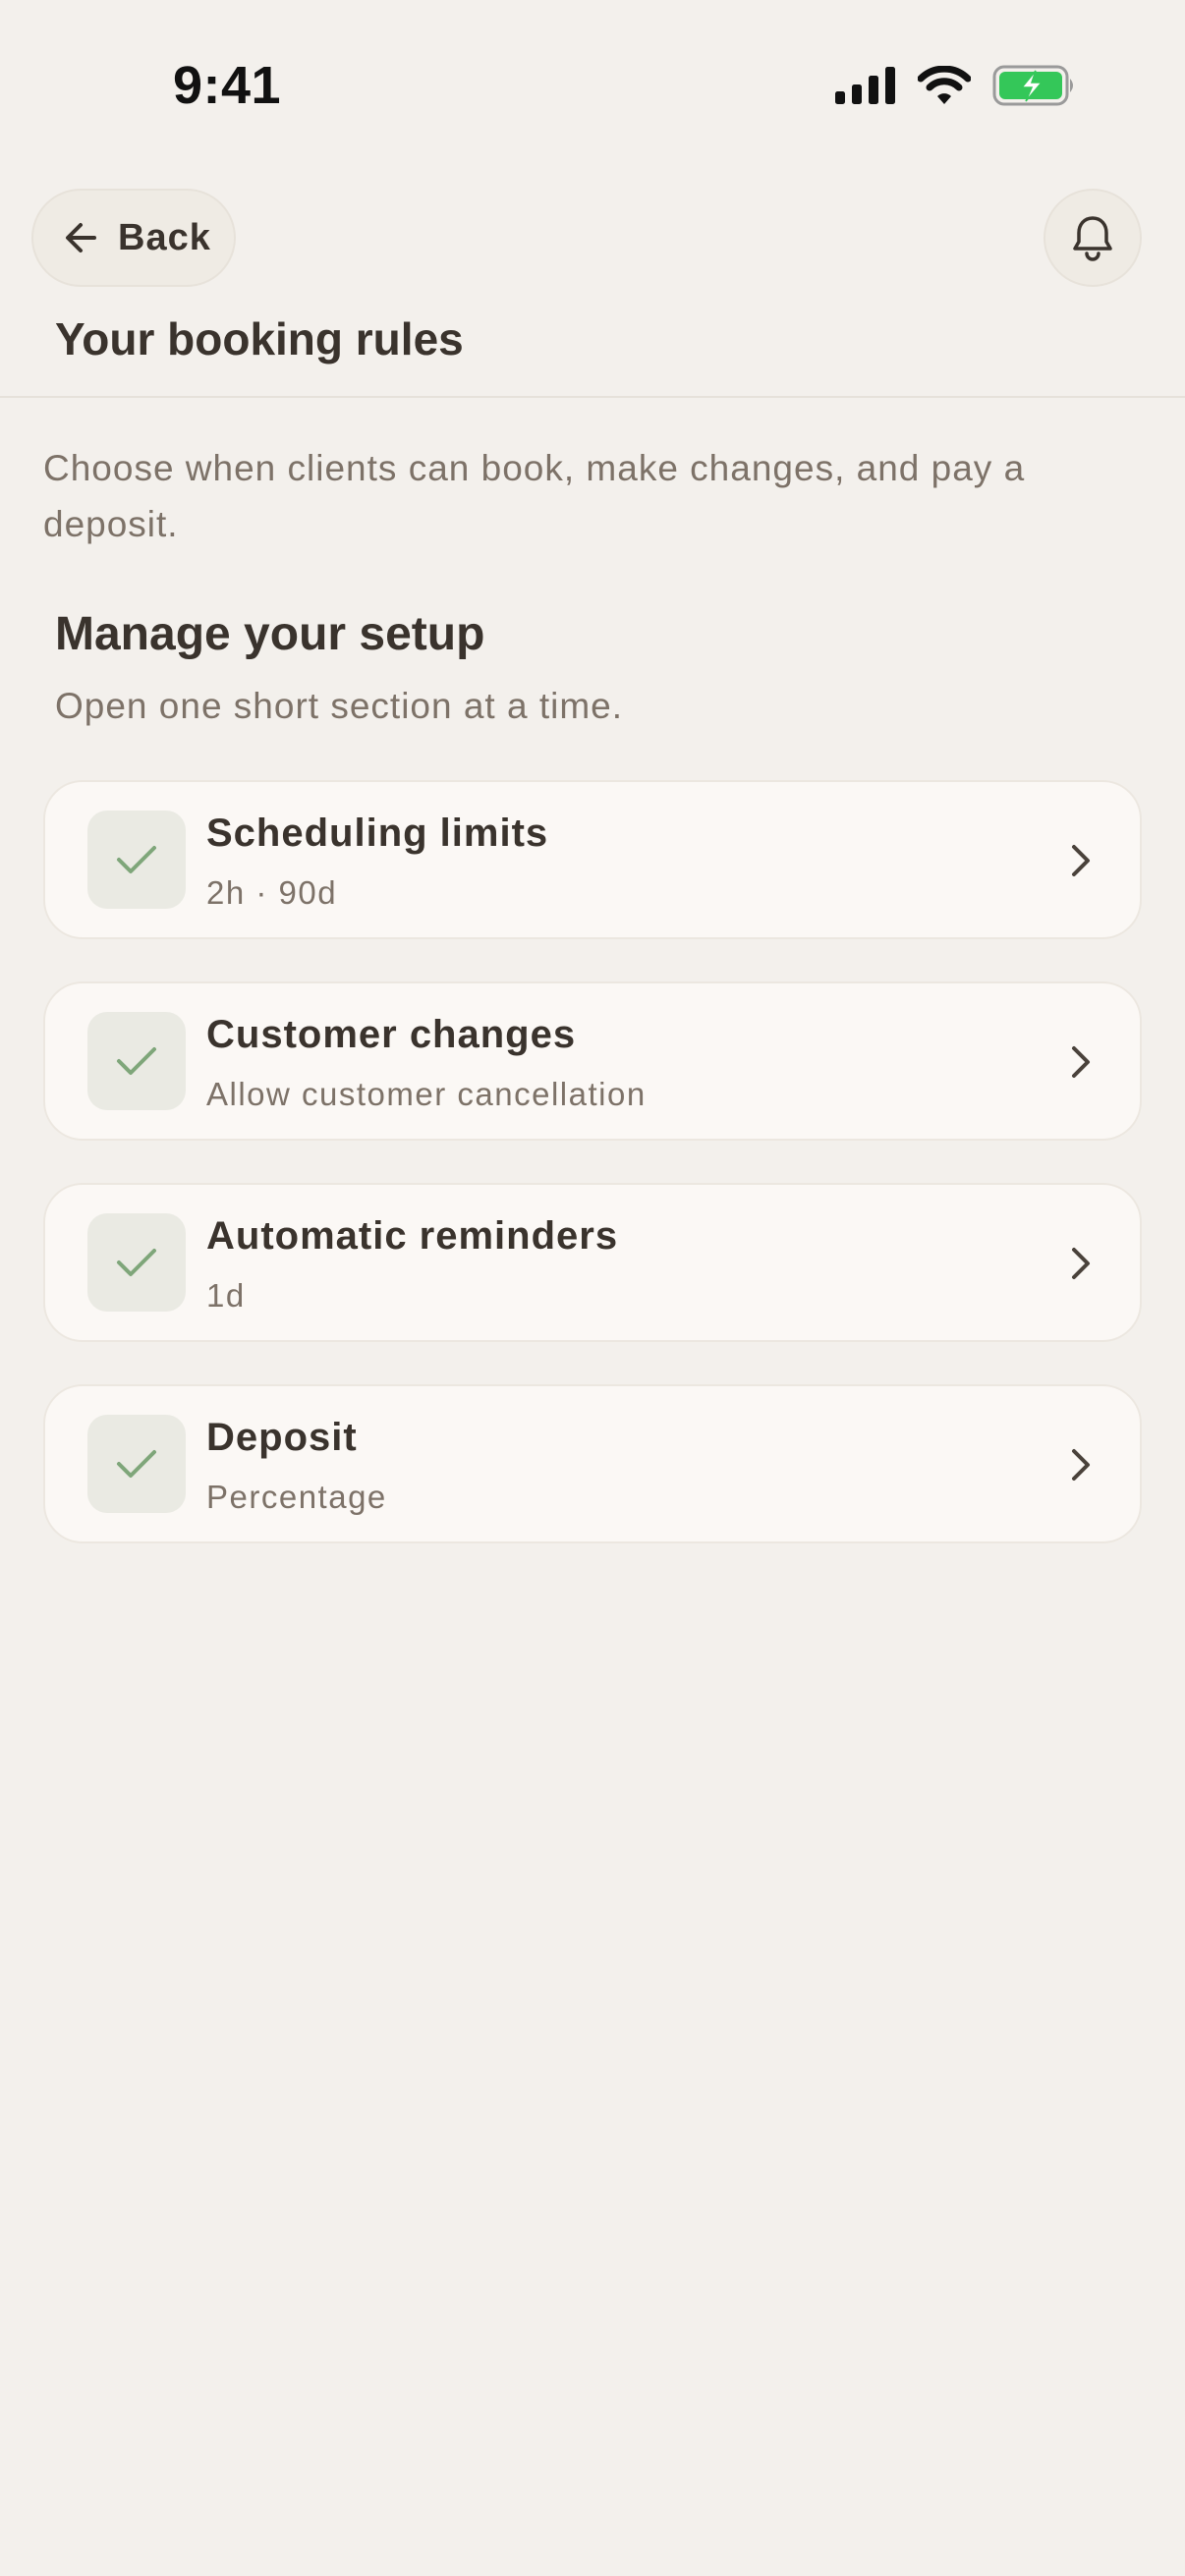  I want to click on status-icons, so click(956, 85).